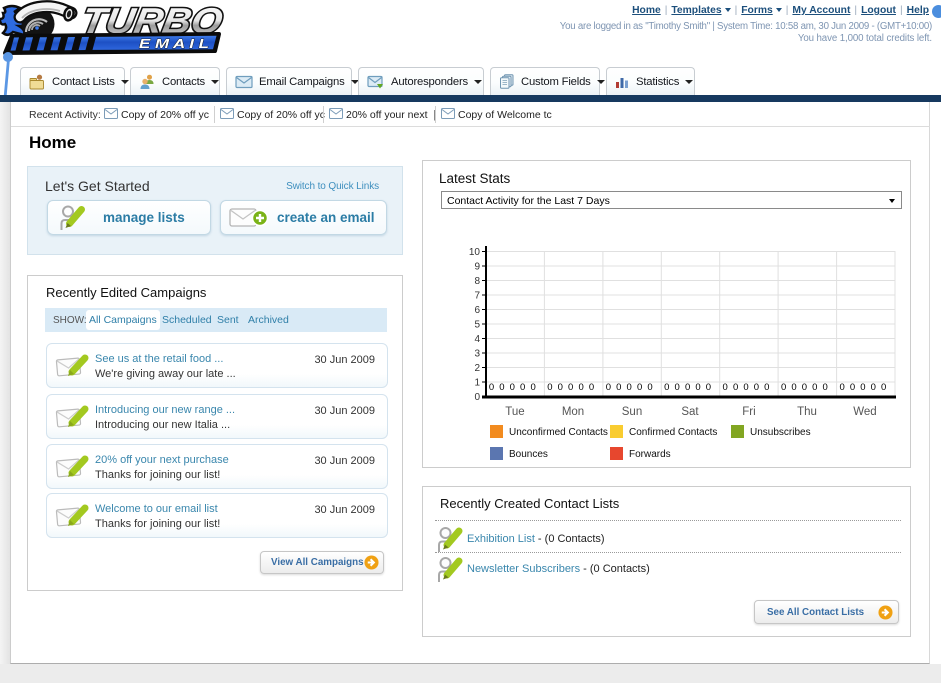  I want to click on svg-text: Fri, so click(748, 412).